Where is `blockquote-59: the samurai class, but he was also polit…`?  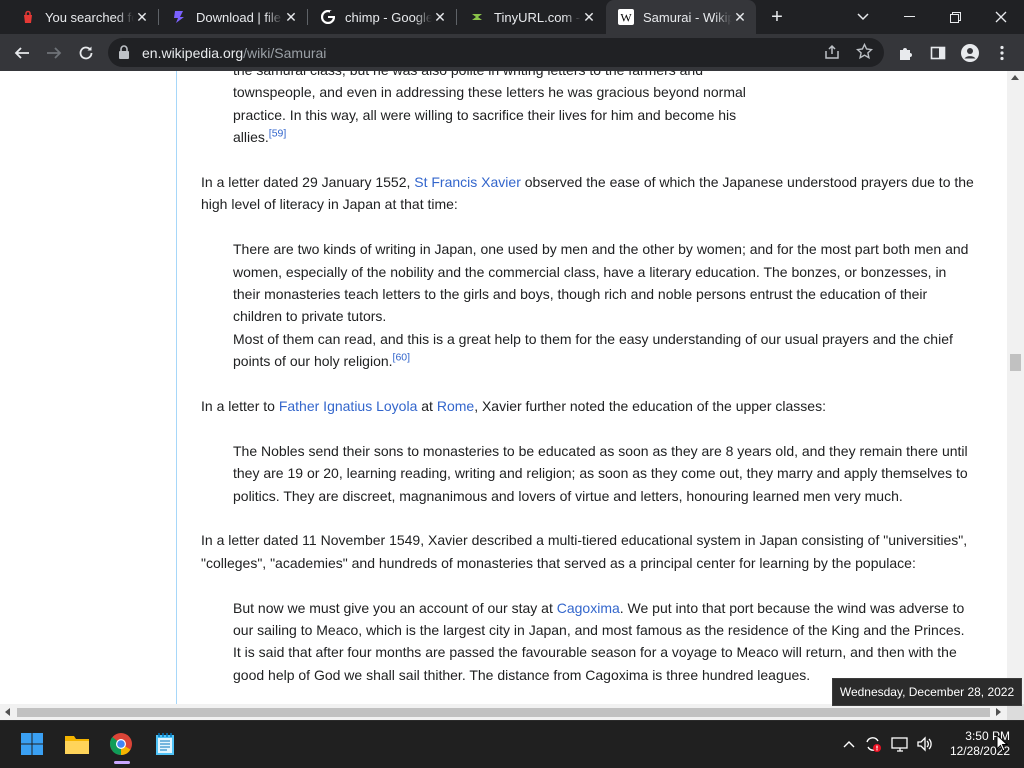 blockquote-59: the samurai class, but he was also polit… is located at coordinates (493, 110).